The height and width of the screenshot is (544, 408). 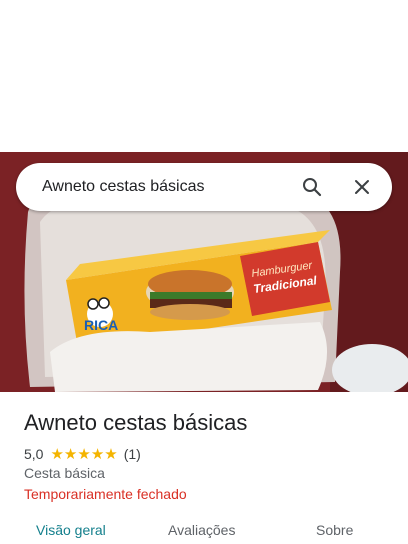 What do you see at coordinates (71, 530) in the screenshot?
I see `tab-overview: Visão geral` at bounding box center [71, 530].